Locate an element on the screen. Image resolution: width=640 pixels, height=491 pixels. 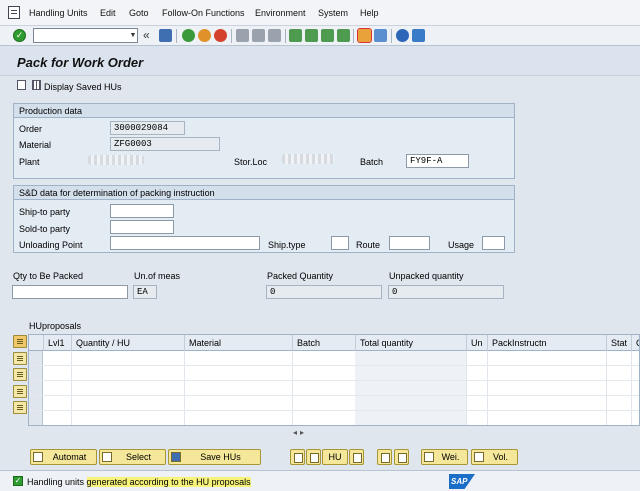
pack-icon is located at coordinates (384, 457).